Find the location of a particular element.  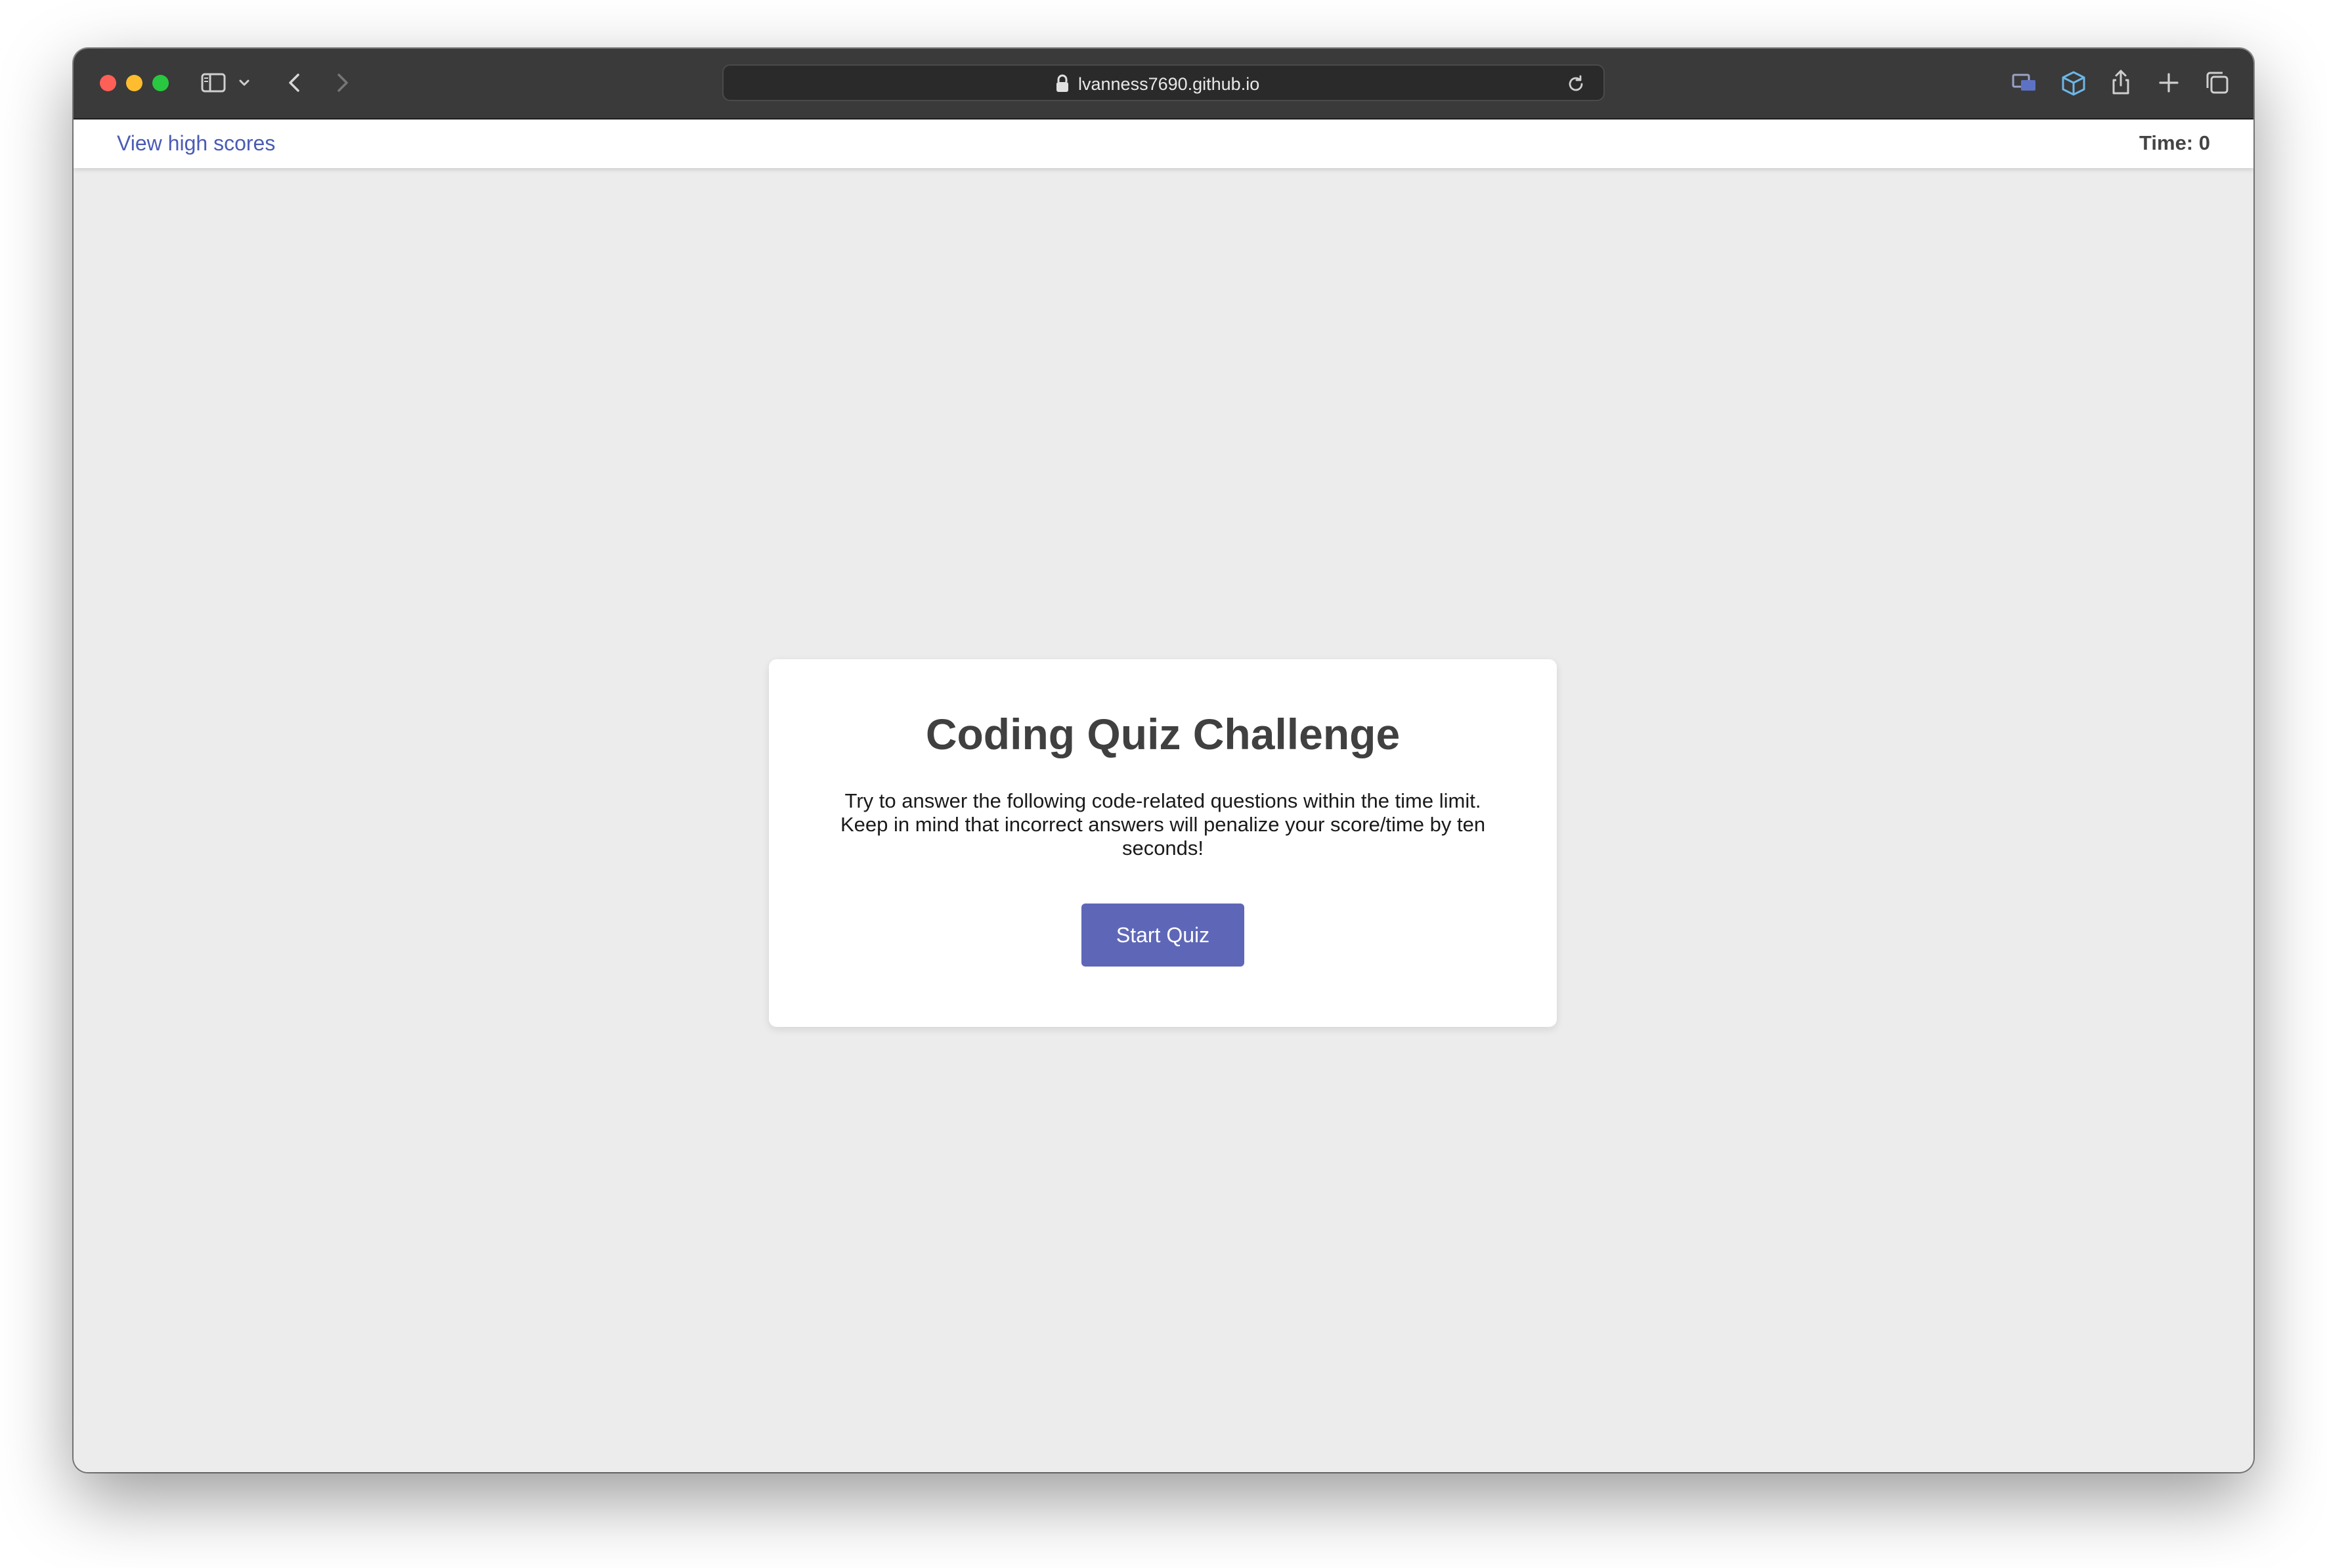

new-tab-plus-icon is located at coordinates (2168, 83).